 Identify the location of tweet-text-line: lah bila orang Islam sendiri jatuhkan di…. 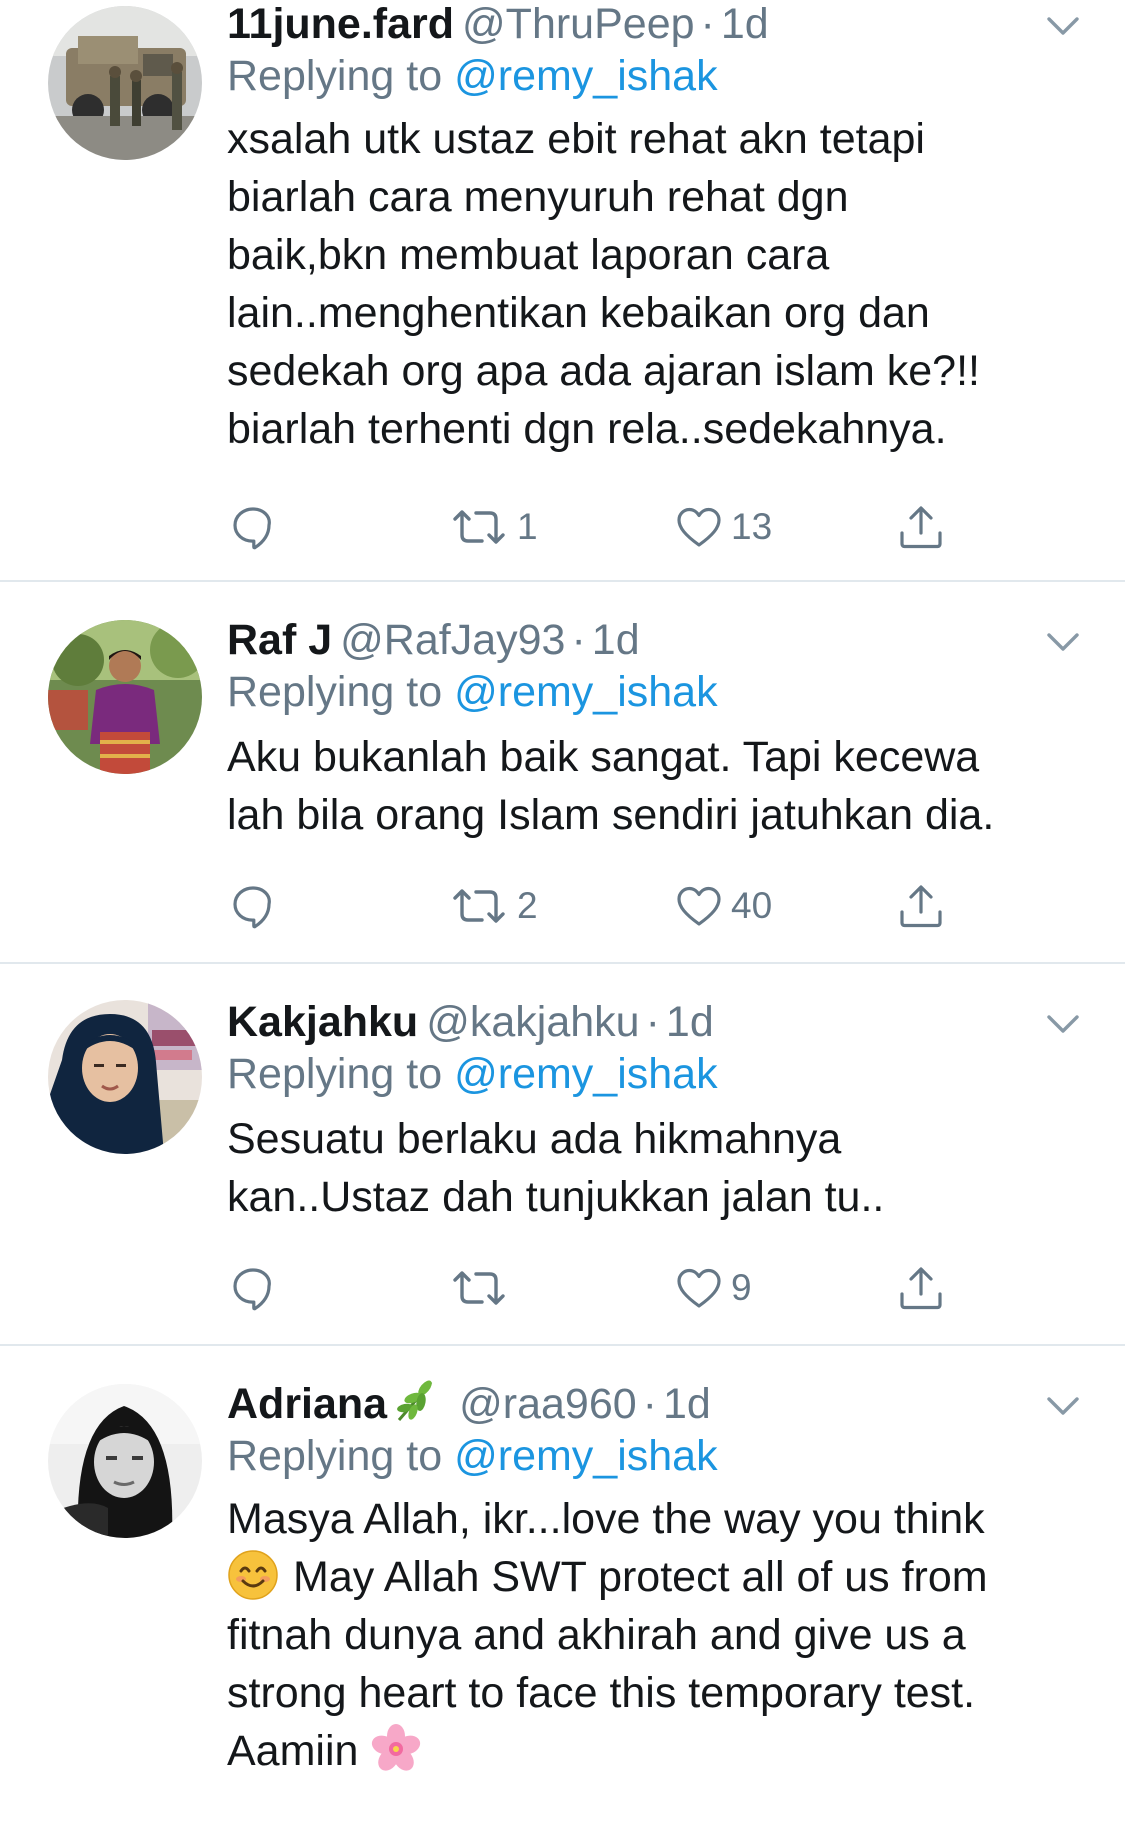
(611, 815).